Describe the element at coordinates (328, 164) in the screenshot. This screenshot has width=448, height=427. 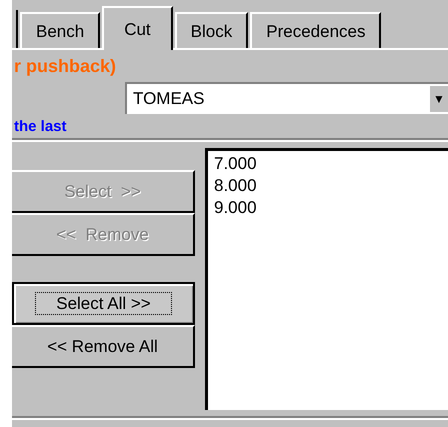
I see `list-item: 7.000` at that location.